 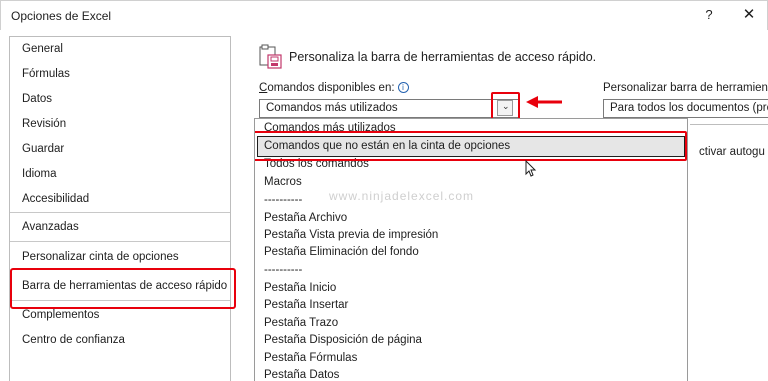 I want to click on quick-access-toolbar-icon, so click(x=270, y=56).